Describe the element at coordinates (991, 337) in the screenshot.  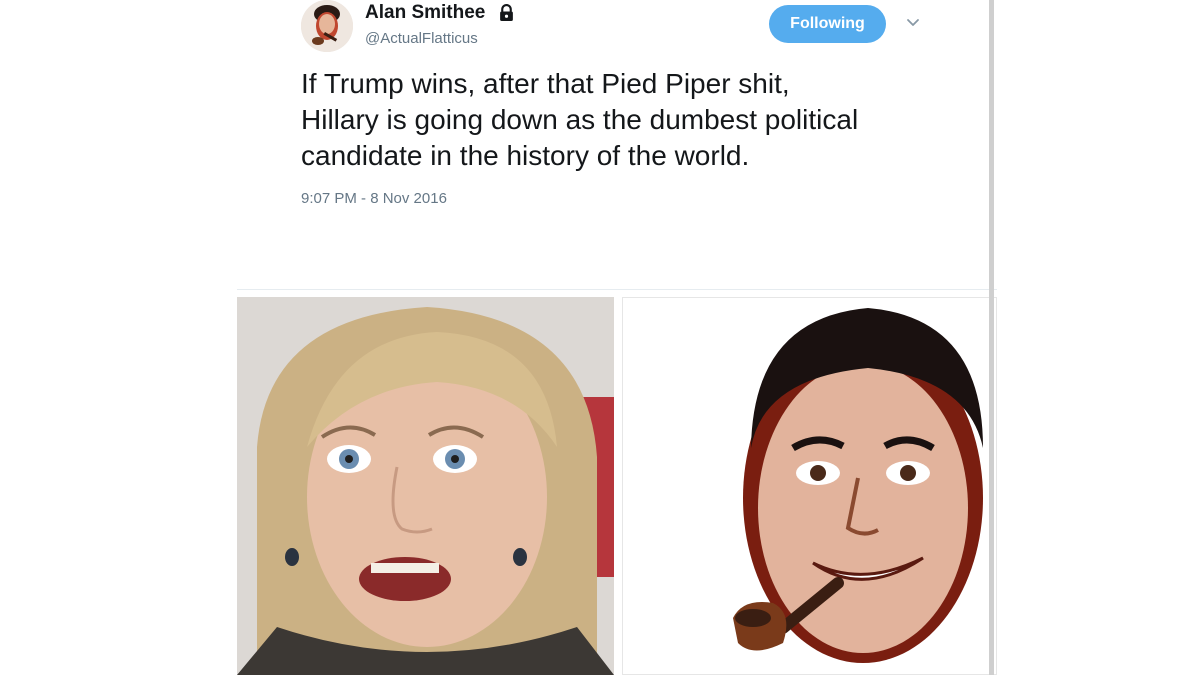
I see `scrollbar` at that location.